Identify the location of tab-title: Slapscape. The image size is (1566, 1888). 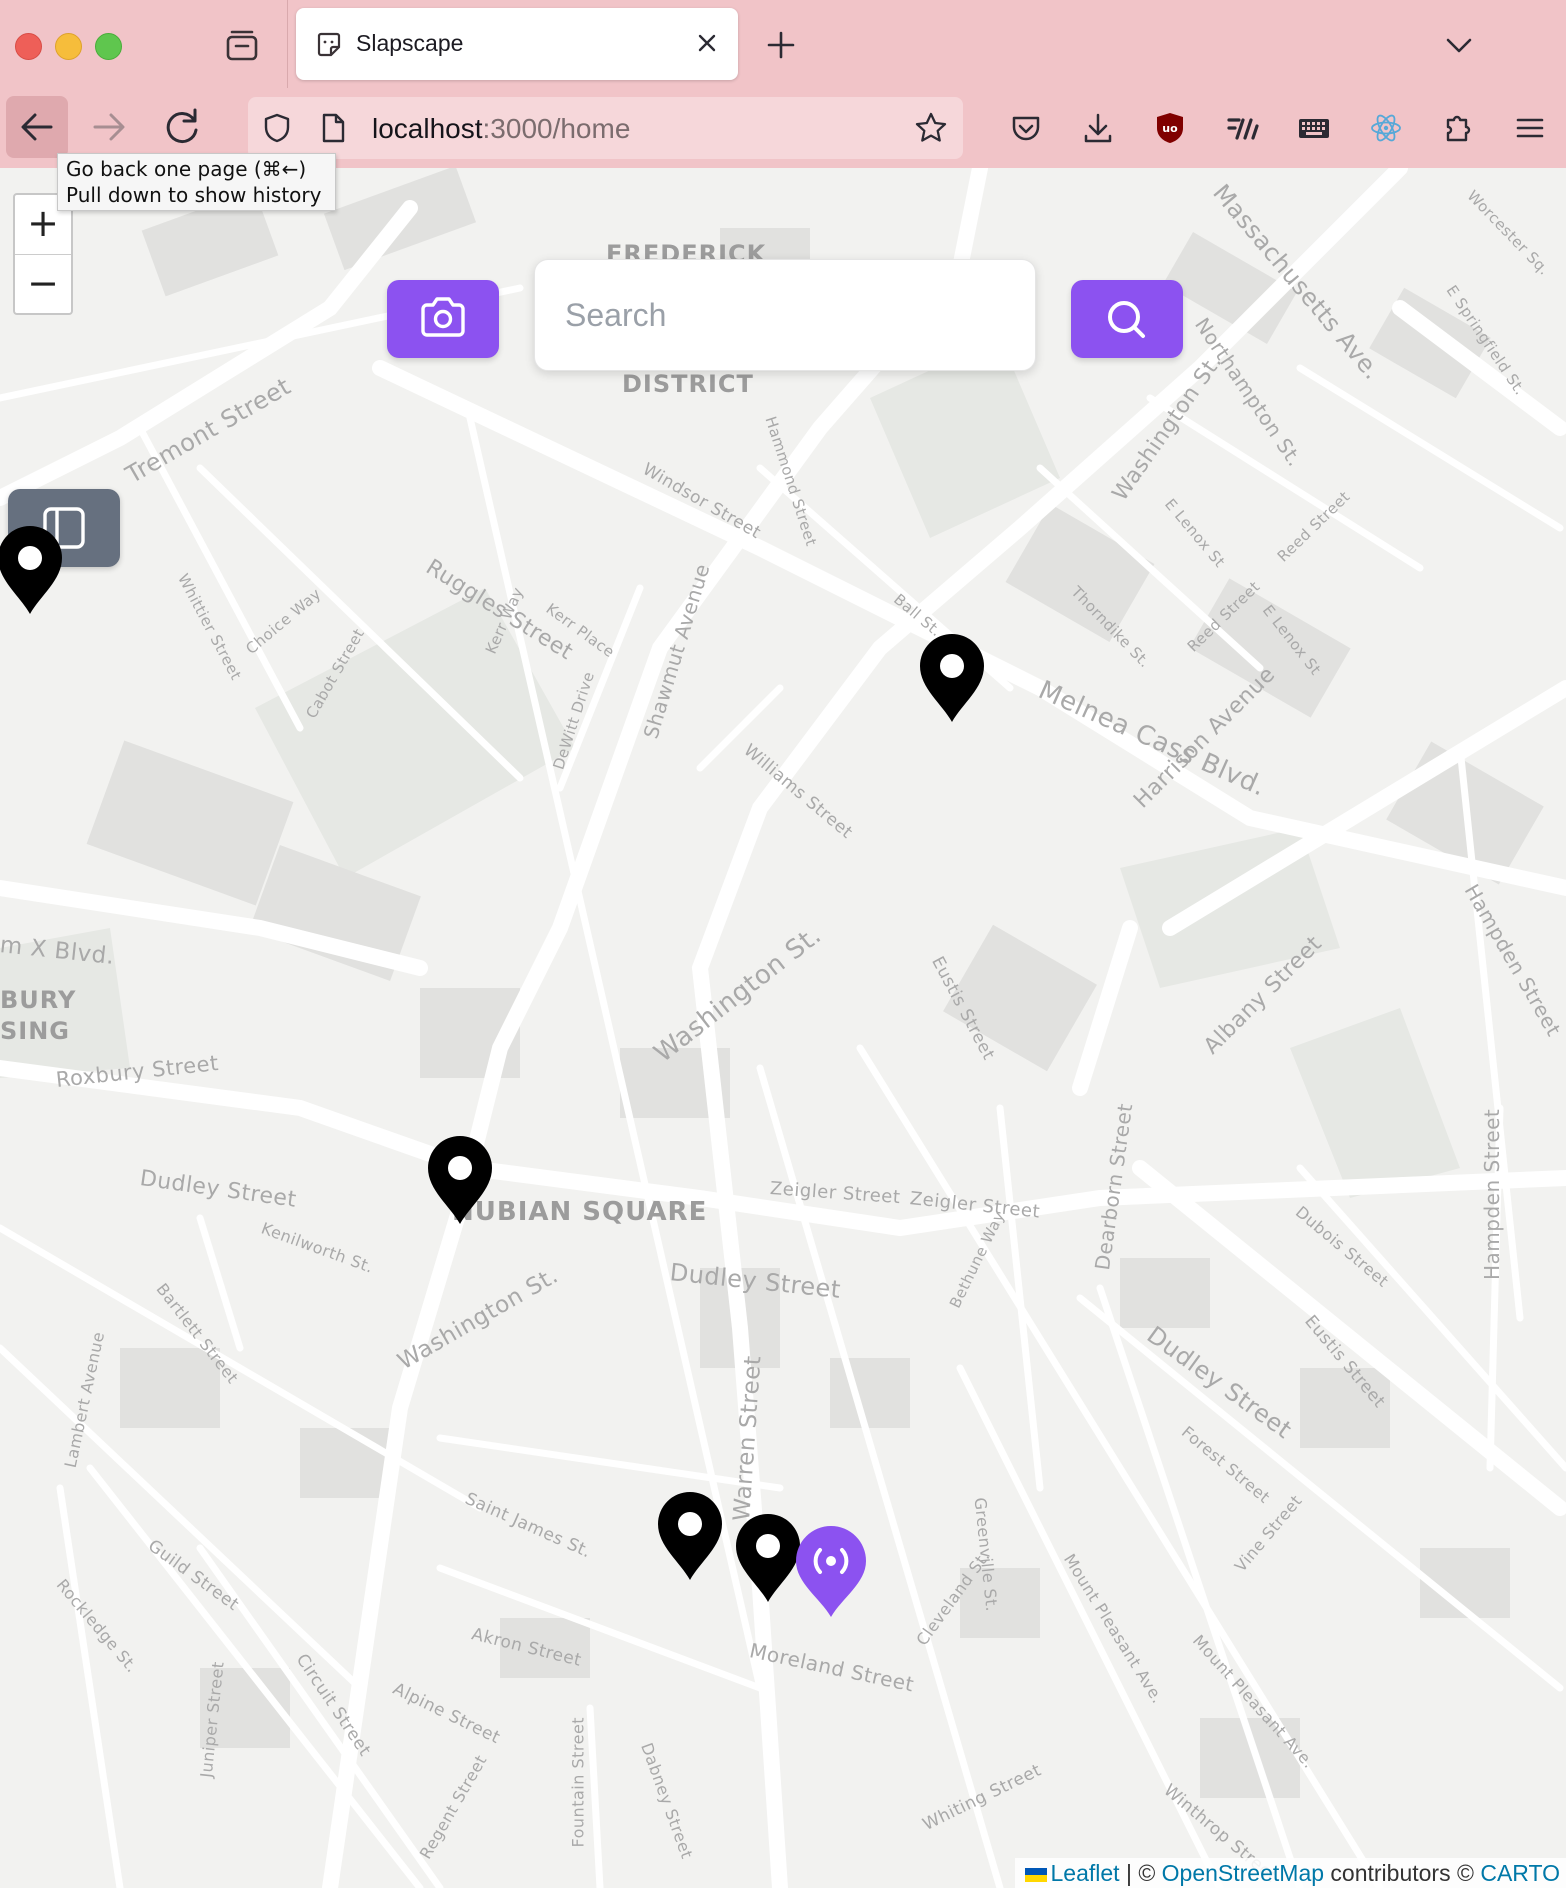
(410, 43).